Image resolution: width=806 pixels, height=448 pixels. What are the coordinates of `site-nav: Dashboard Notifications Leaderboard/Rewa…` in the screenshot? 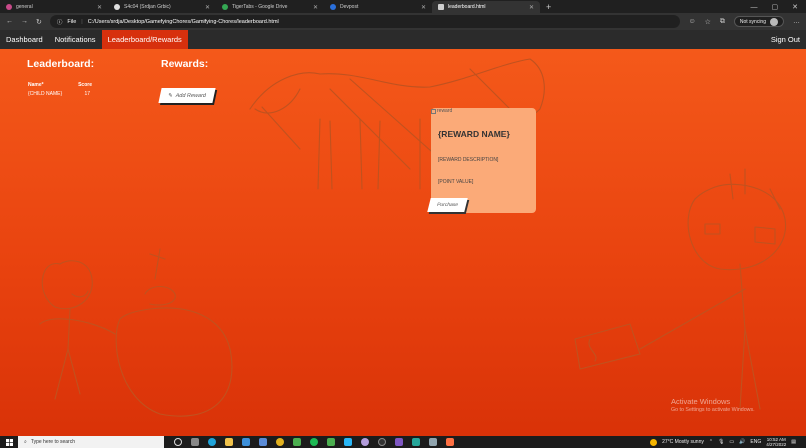 It's located at (403, 39).